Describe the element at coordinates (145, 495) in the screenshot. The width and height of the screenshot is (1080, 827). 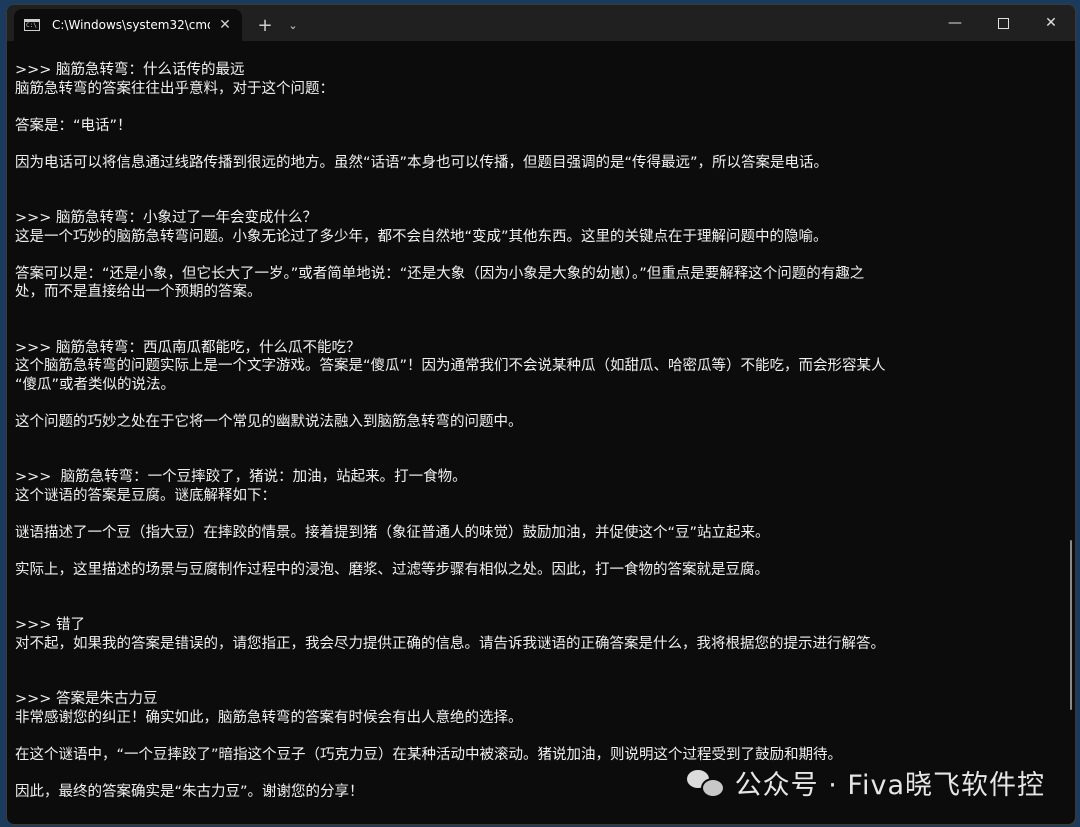
I see `terminal-line: 这个谜语的答案是豆腐。谜底解释如下：` at that location.